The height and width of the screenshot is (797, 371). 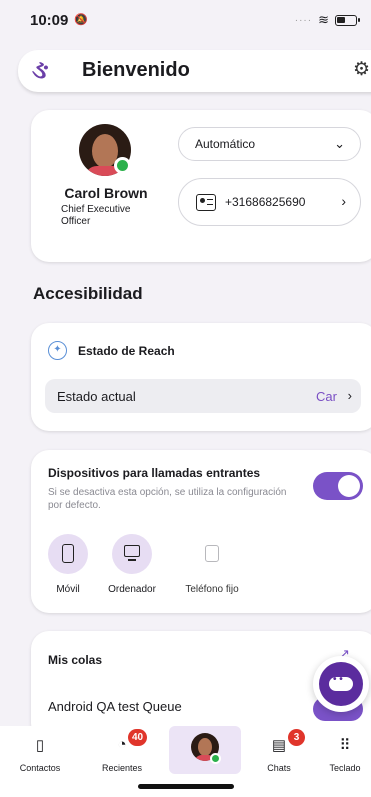 What do you see at coordinates (205, 747) in the screenshot?
I see `avatar-face` at bounding box center [205, 747].